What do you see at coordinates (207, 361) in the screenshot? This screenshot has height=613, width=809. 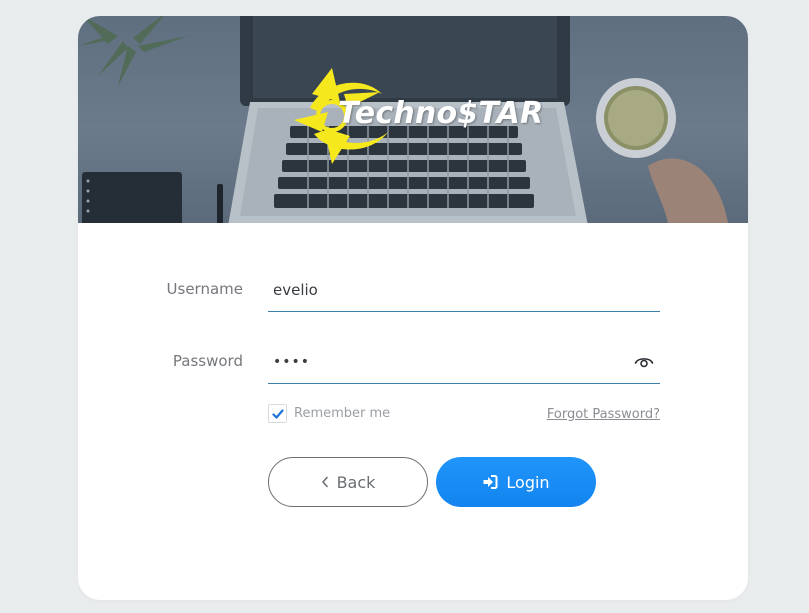 I see `password-label: Password` at bounding box center [207, 361].